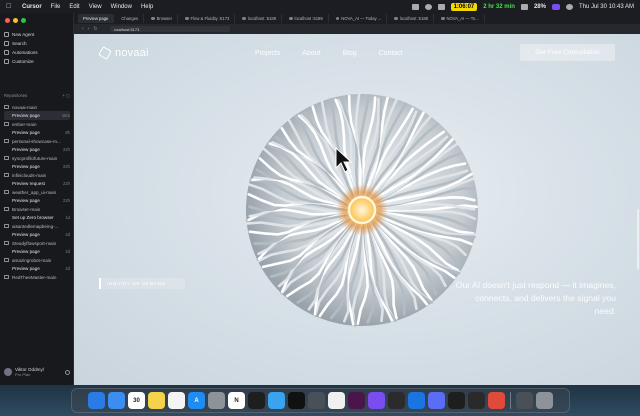  What do you see at coordinates (37, 243) in the screenshot?
I see `repo-name-row: Steadyflowsport-main` at bounding box center [37, 243].